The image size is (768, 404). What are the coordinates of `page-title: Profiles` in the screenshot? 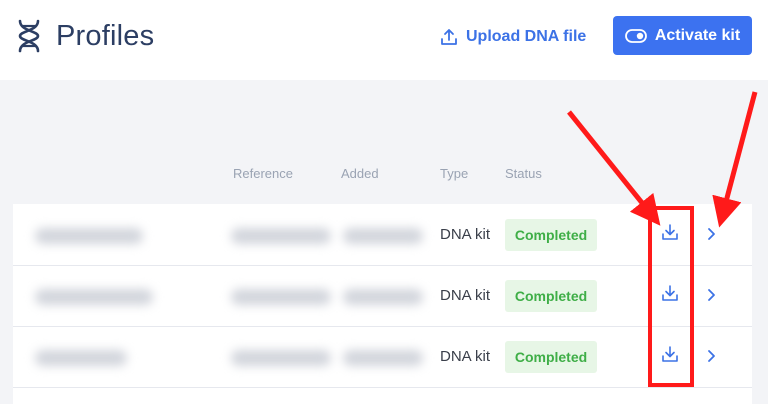 It's located at (105, 35).